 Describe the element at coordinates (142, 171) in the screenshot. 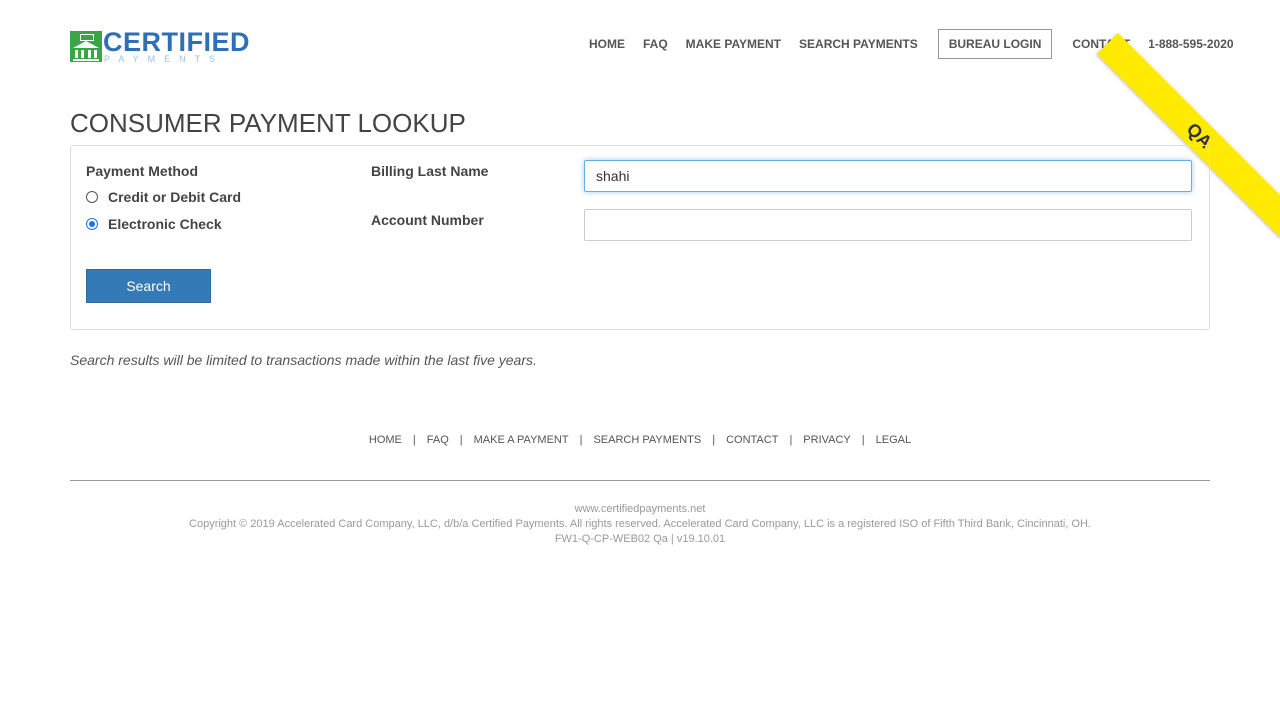

I see `payment-method-label: Payment Method` at that location.